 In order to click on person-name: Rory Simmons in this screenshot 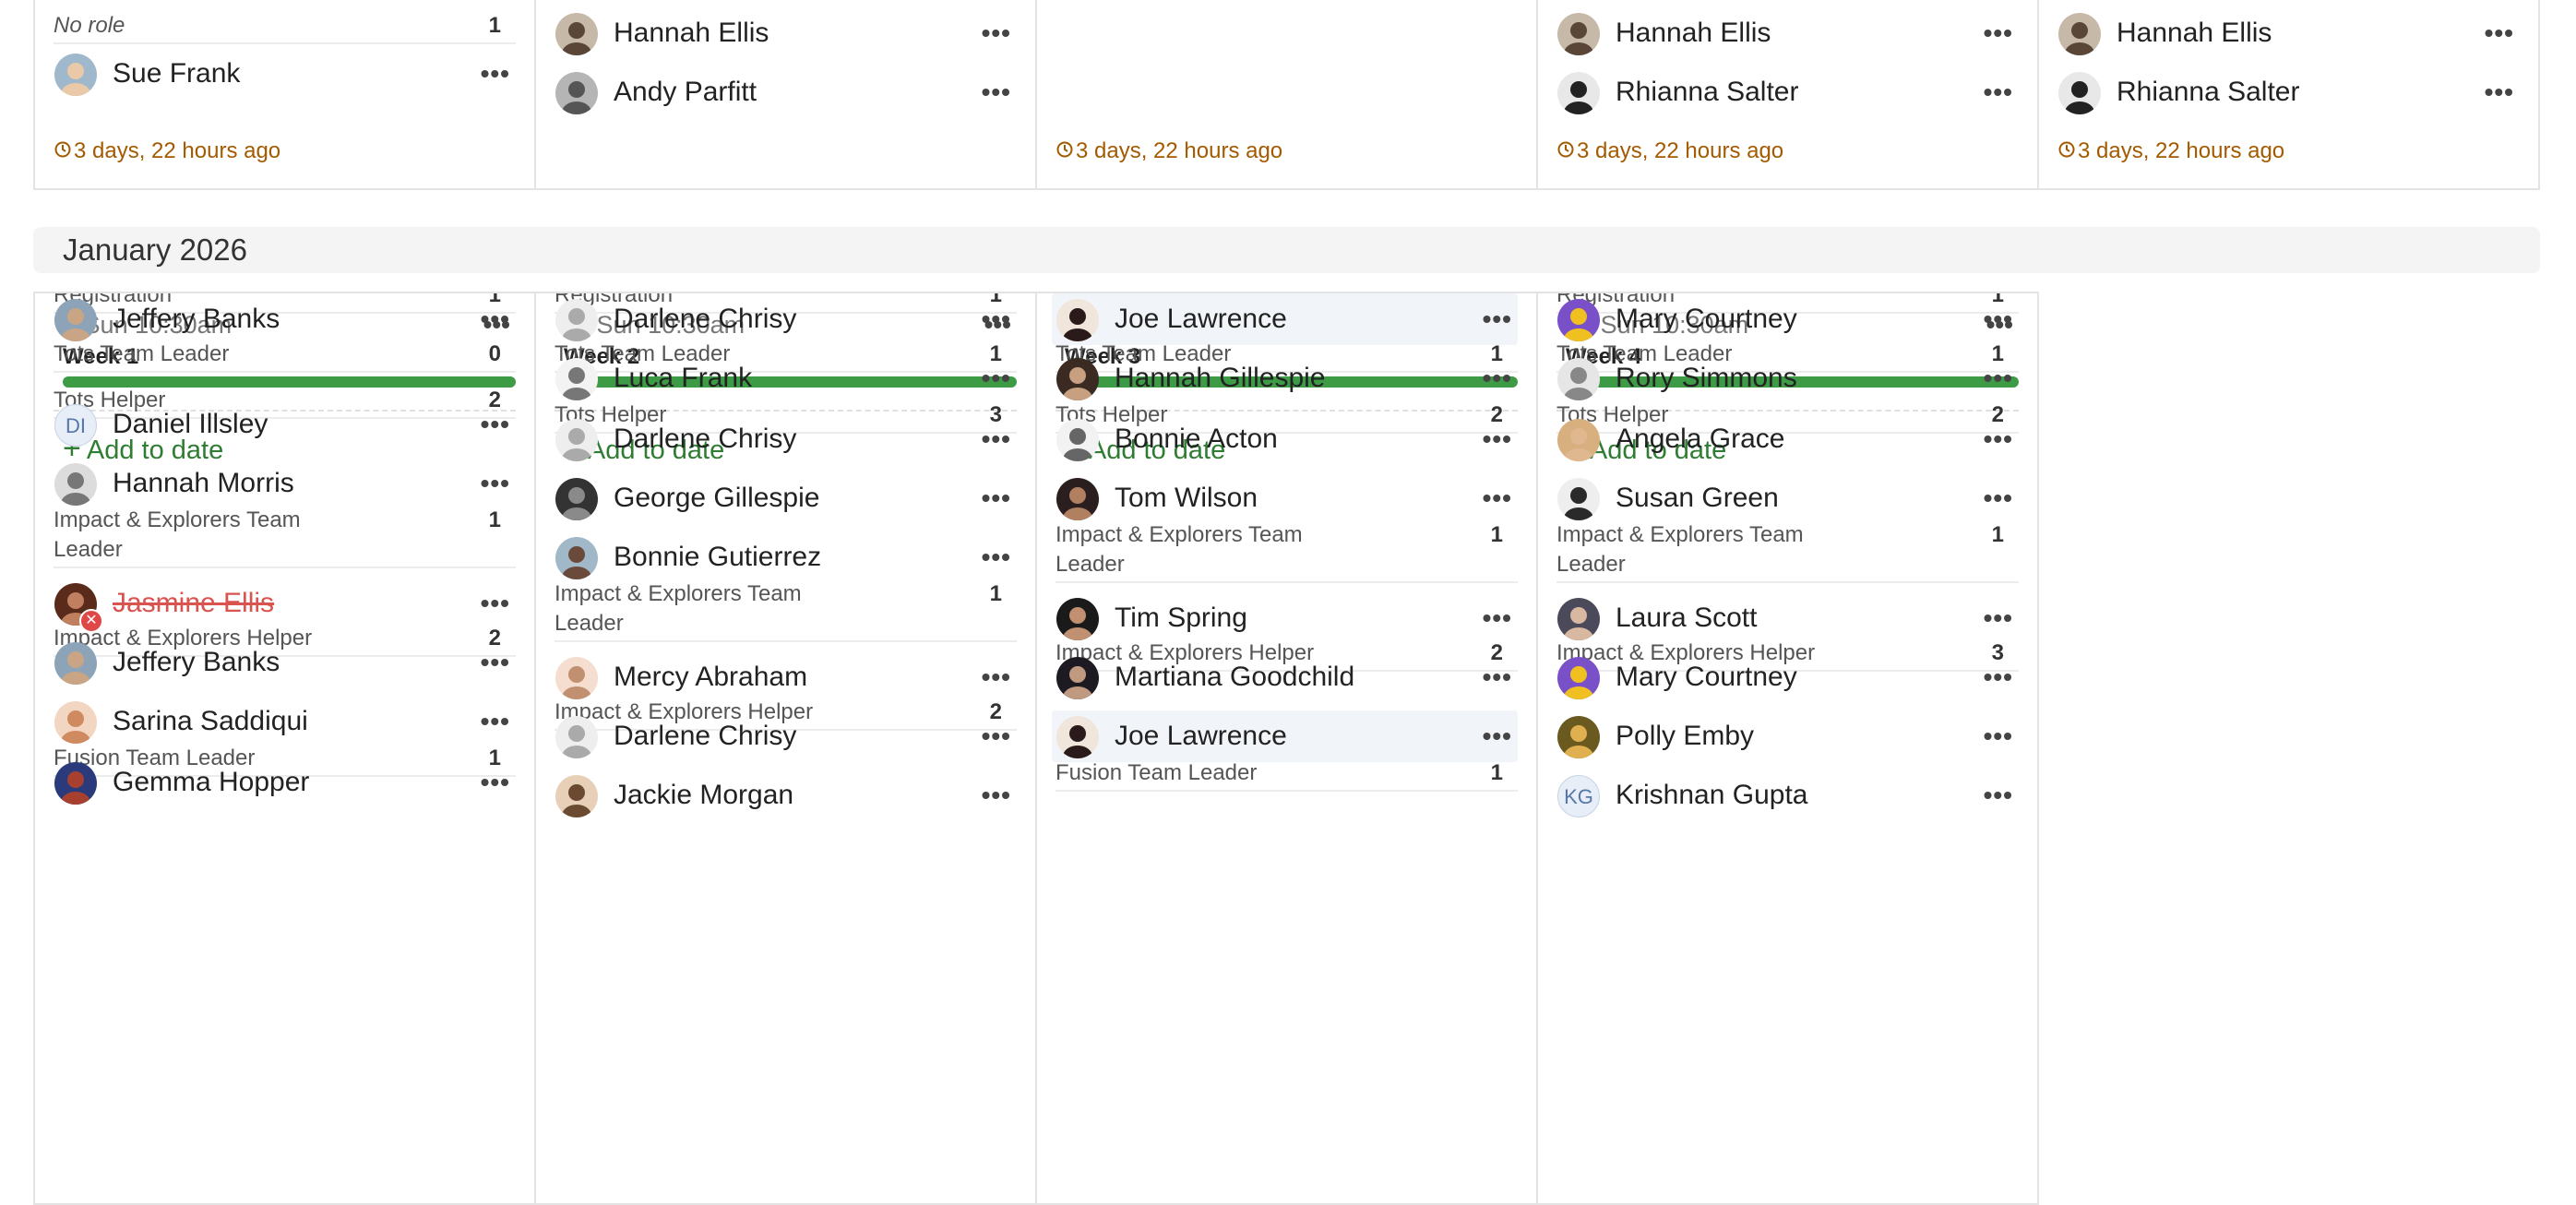, I will do `click(1706, 378)`.